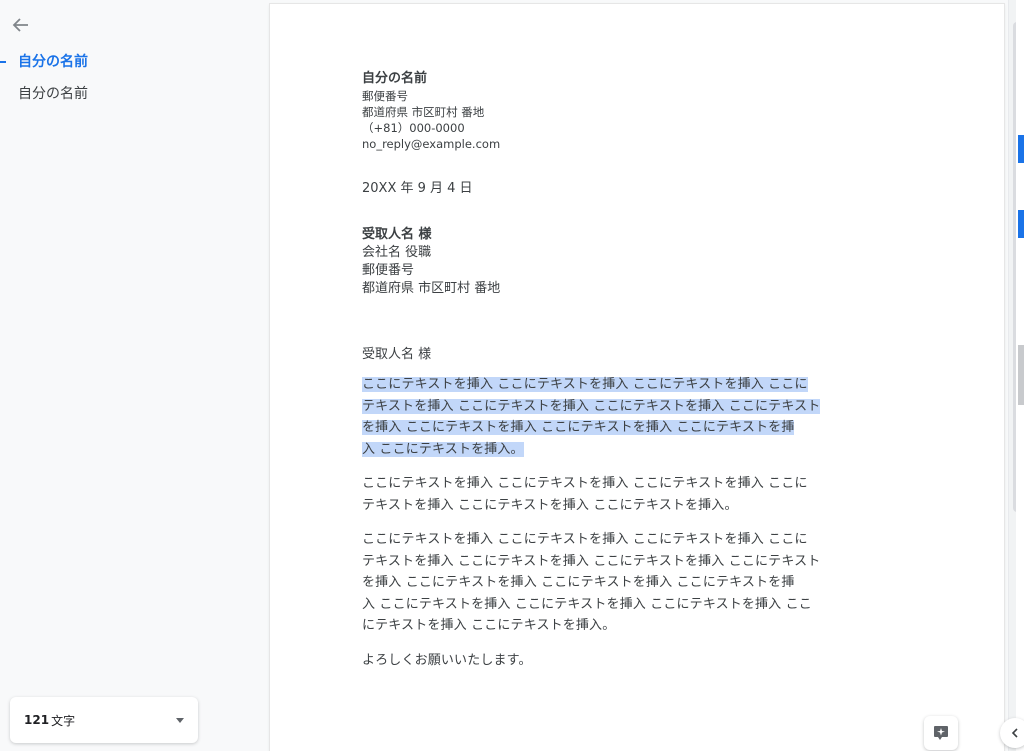 The height and width of the screenshot is (751, 1024). I want to click on salutation: 受取人名 様, so click(397, 354).